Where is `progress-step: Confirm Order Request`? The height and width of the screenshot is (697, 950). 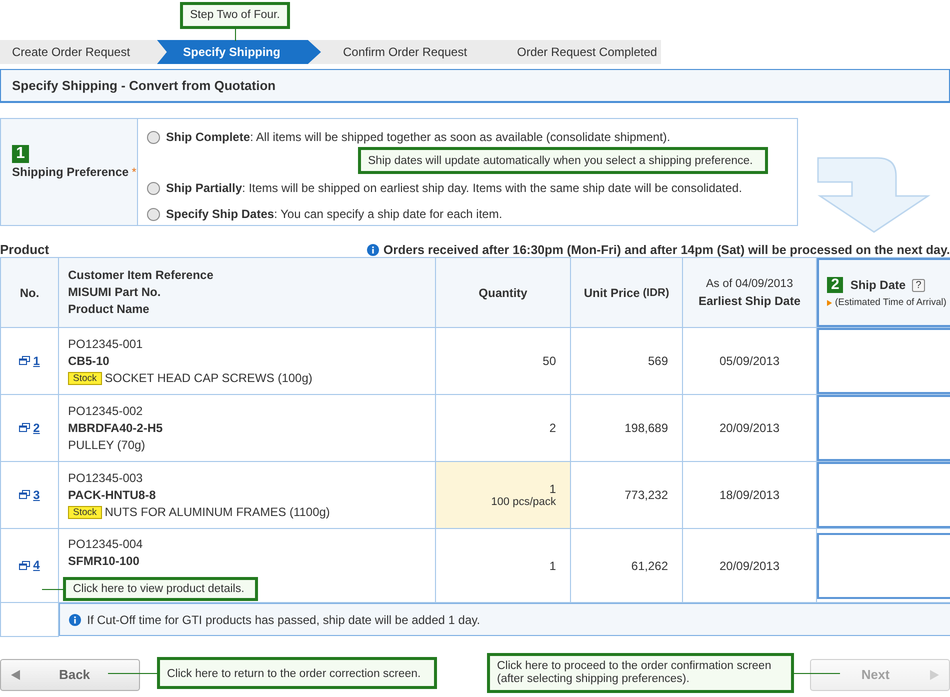 progress-step: Confirm Order Request is located at coordinates (407, 52).